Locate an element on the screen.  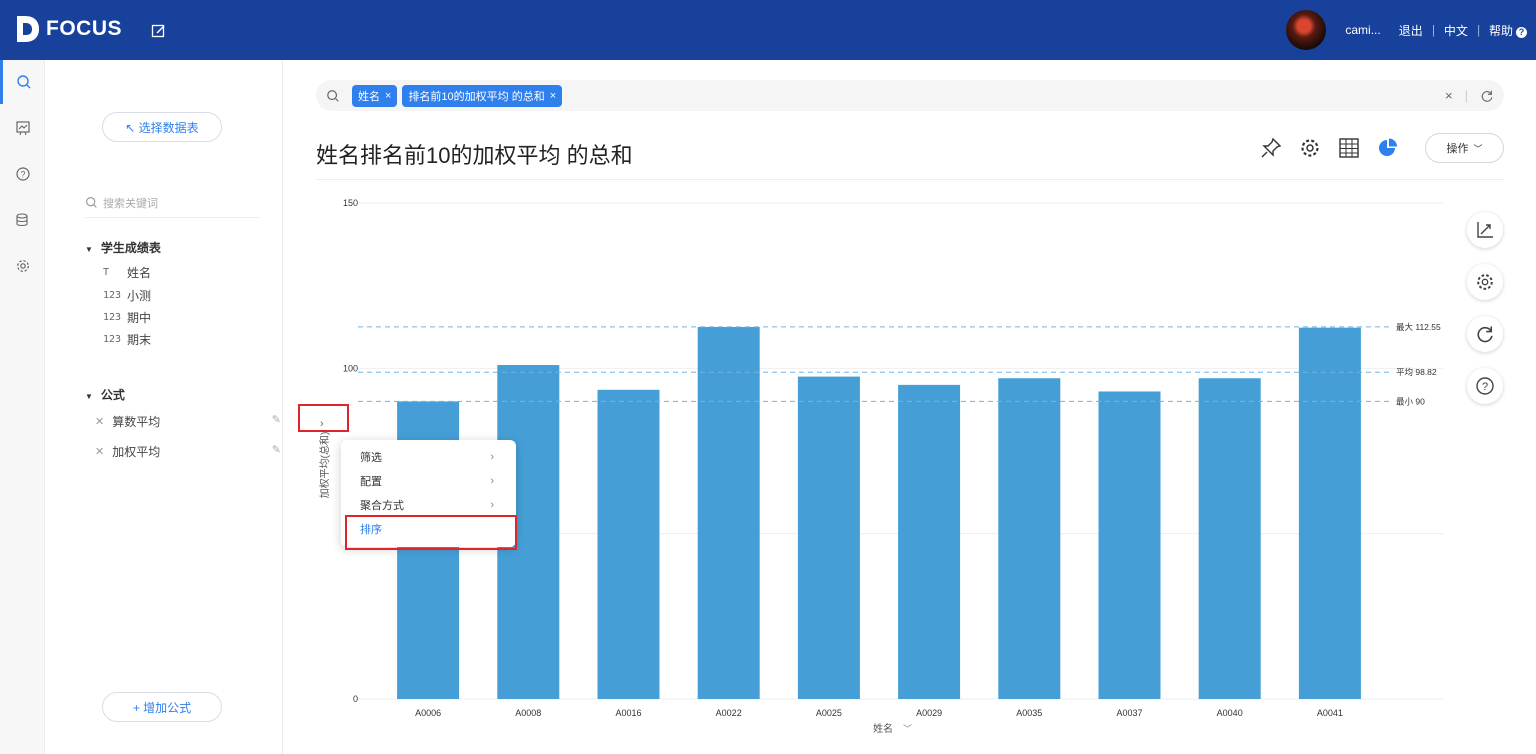
chart-help-button: ? is located at coordinates (1485, 386).